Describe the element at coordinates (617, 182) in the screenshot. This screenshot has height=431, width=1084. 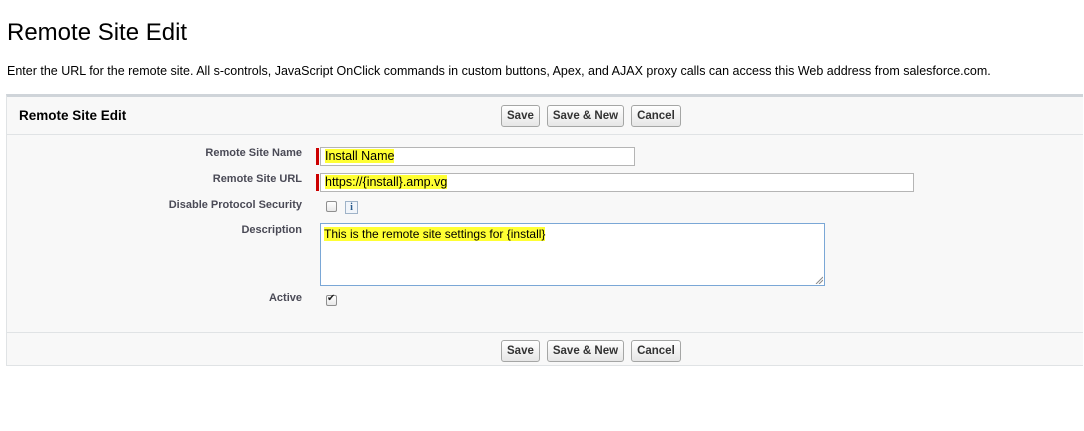
I see `remote-site-url-input: https://{install}.amp.vg` at that location.